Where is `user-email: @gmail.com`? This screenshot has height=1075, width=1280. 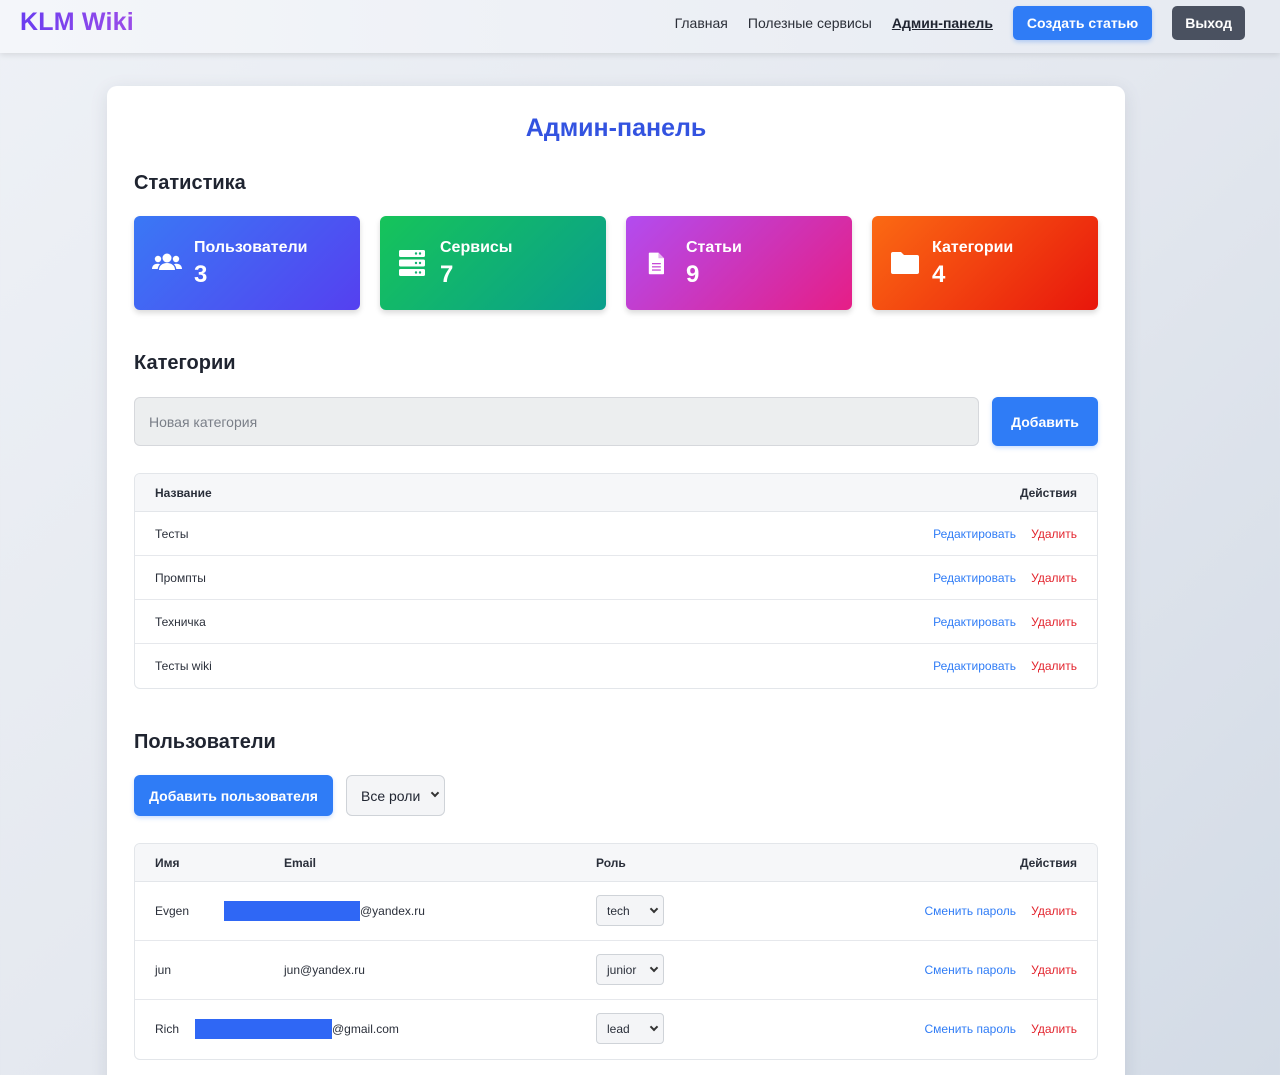
user-email: @gmail.com is located at coordinates (365, 1029).